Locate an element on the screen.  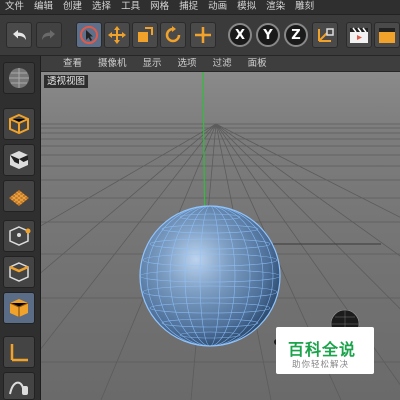
left-palette is located at coordinates (20, 228).